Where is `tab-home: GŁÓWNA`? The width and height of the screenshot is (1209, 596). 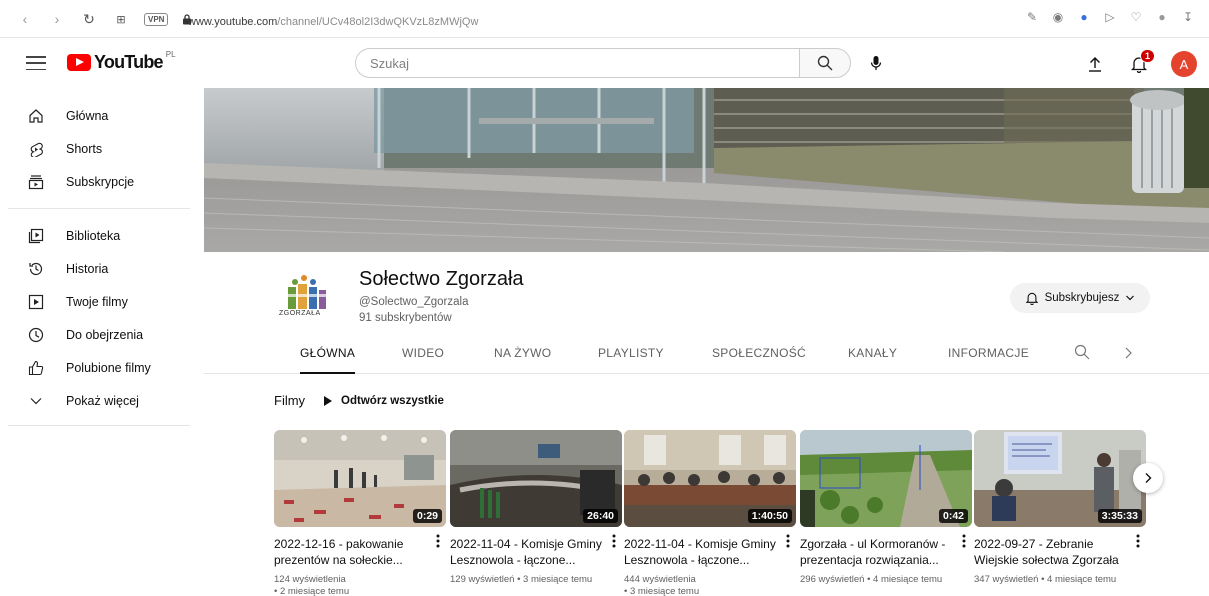 tab-home: GŁÓWNA is located at coordinates (328, 360).